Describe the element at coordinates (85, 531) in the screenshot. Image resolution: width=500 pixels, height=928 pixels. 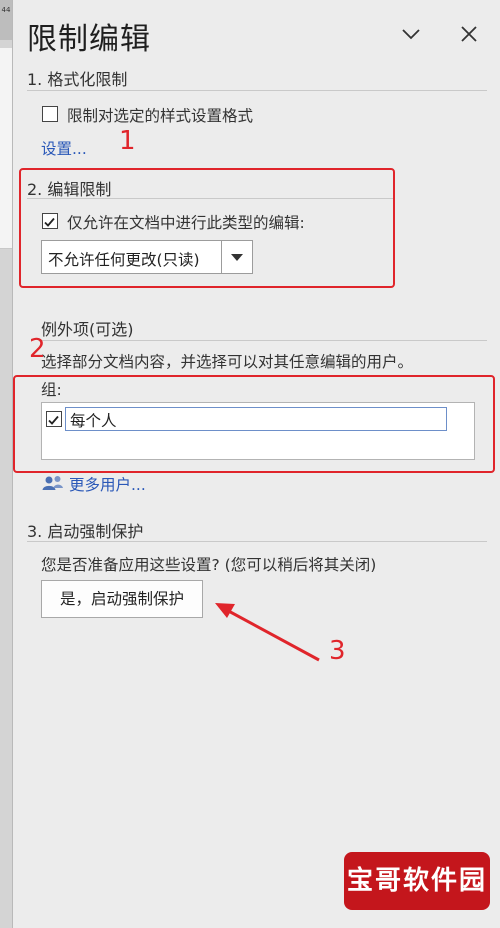
I see `start-enforcement-heading: 3. 启动强制保护` at that location.